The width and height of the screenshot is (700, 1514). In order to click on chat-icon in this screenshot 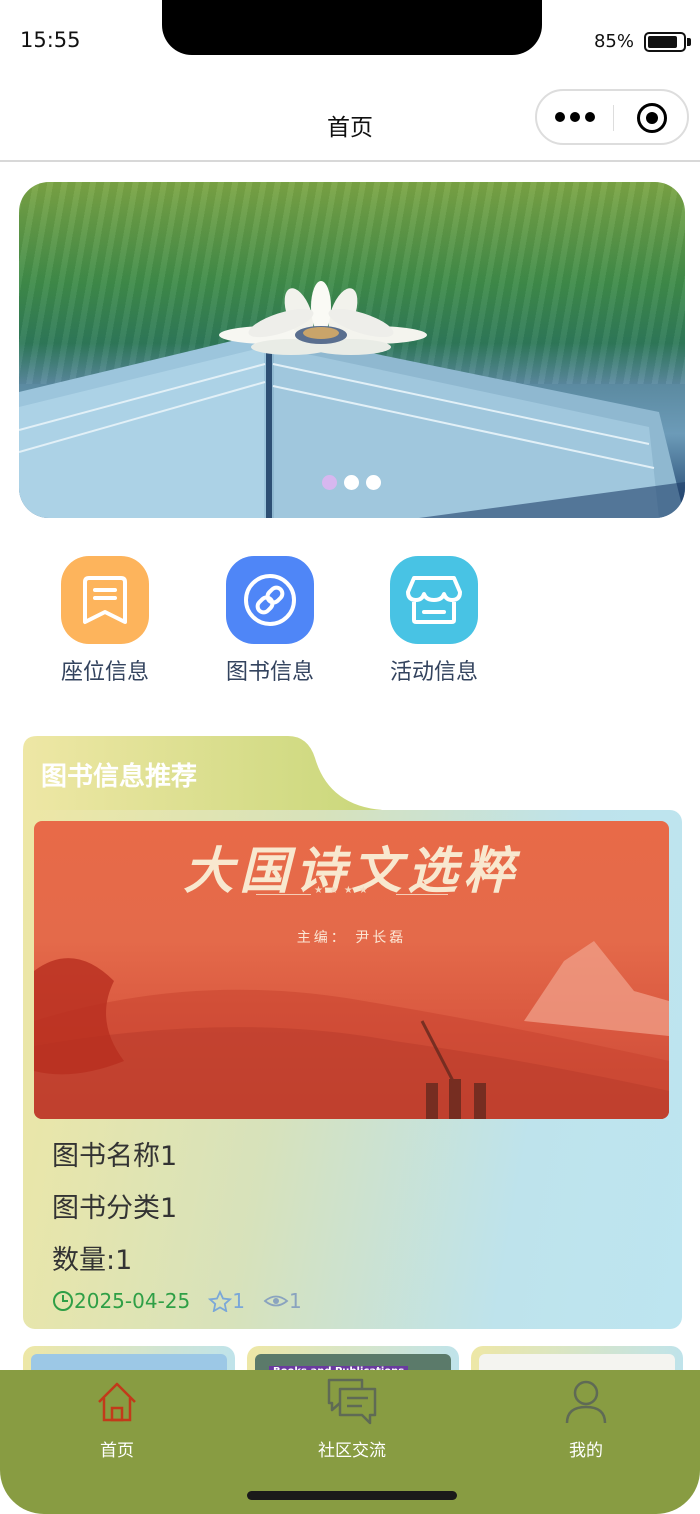, I will do `click(352, 1402)`.